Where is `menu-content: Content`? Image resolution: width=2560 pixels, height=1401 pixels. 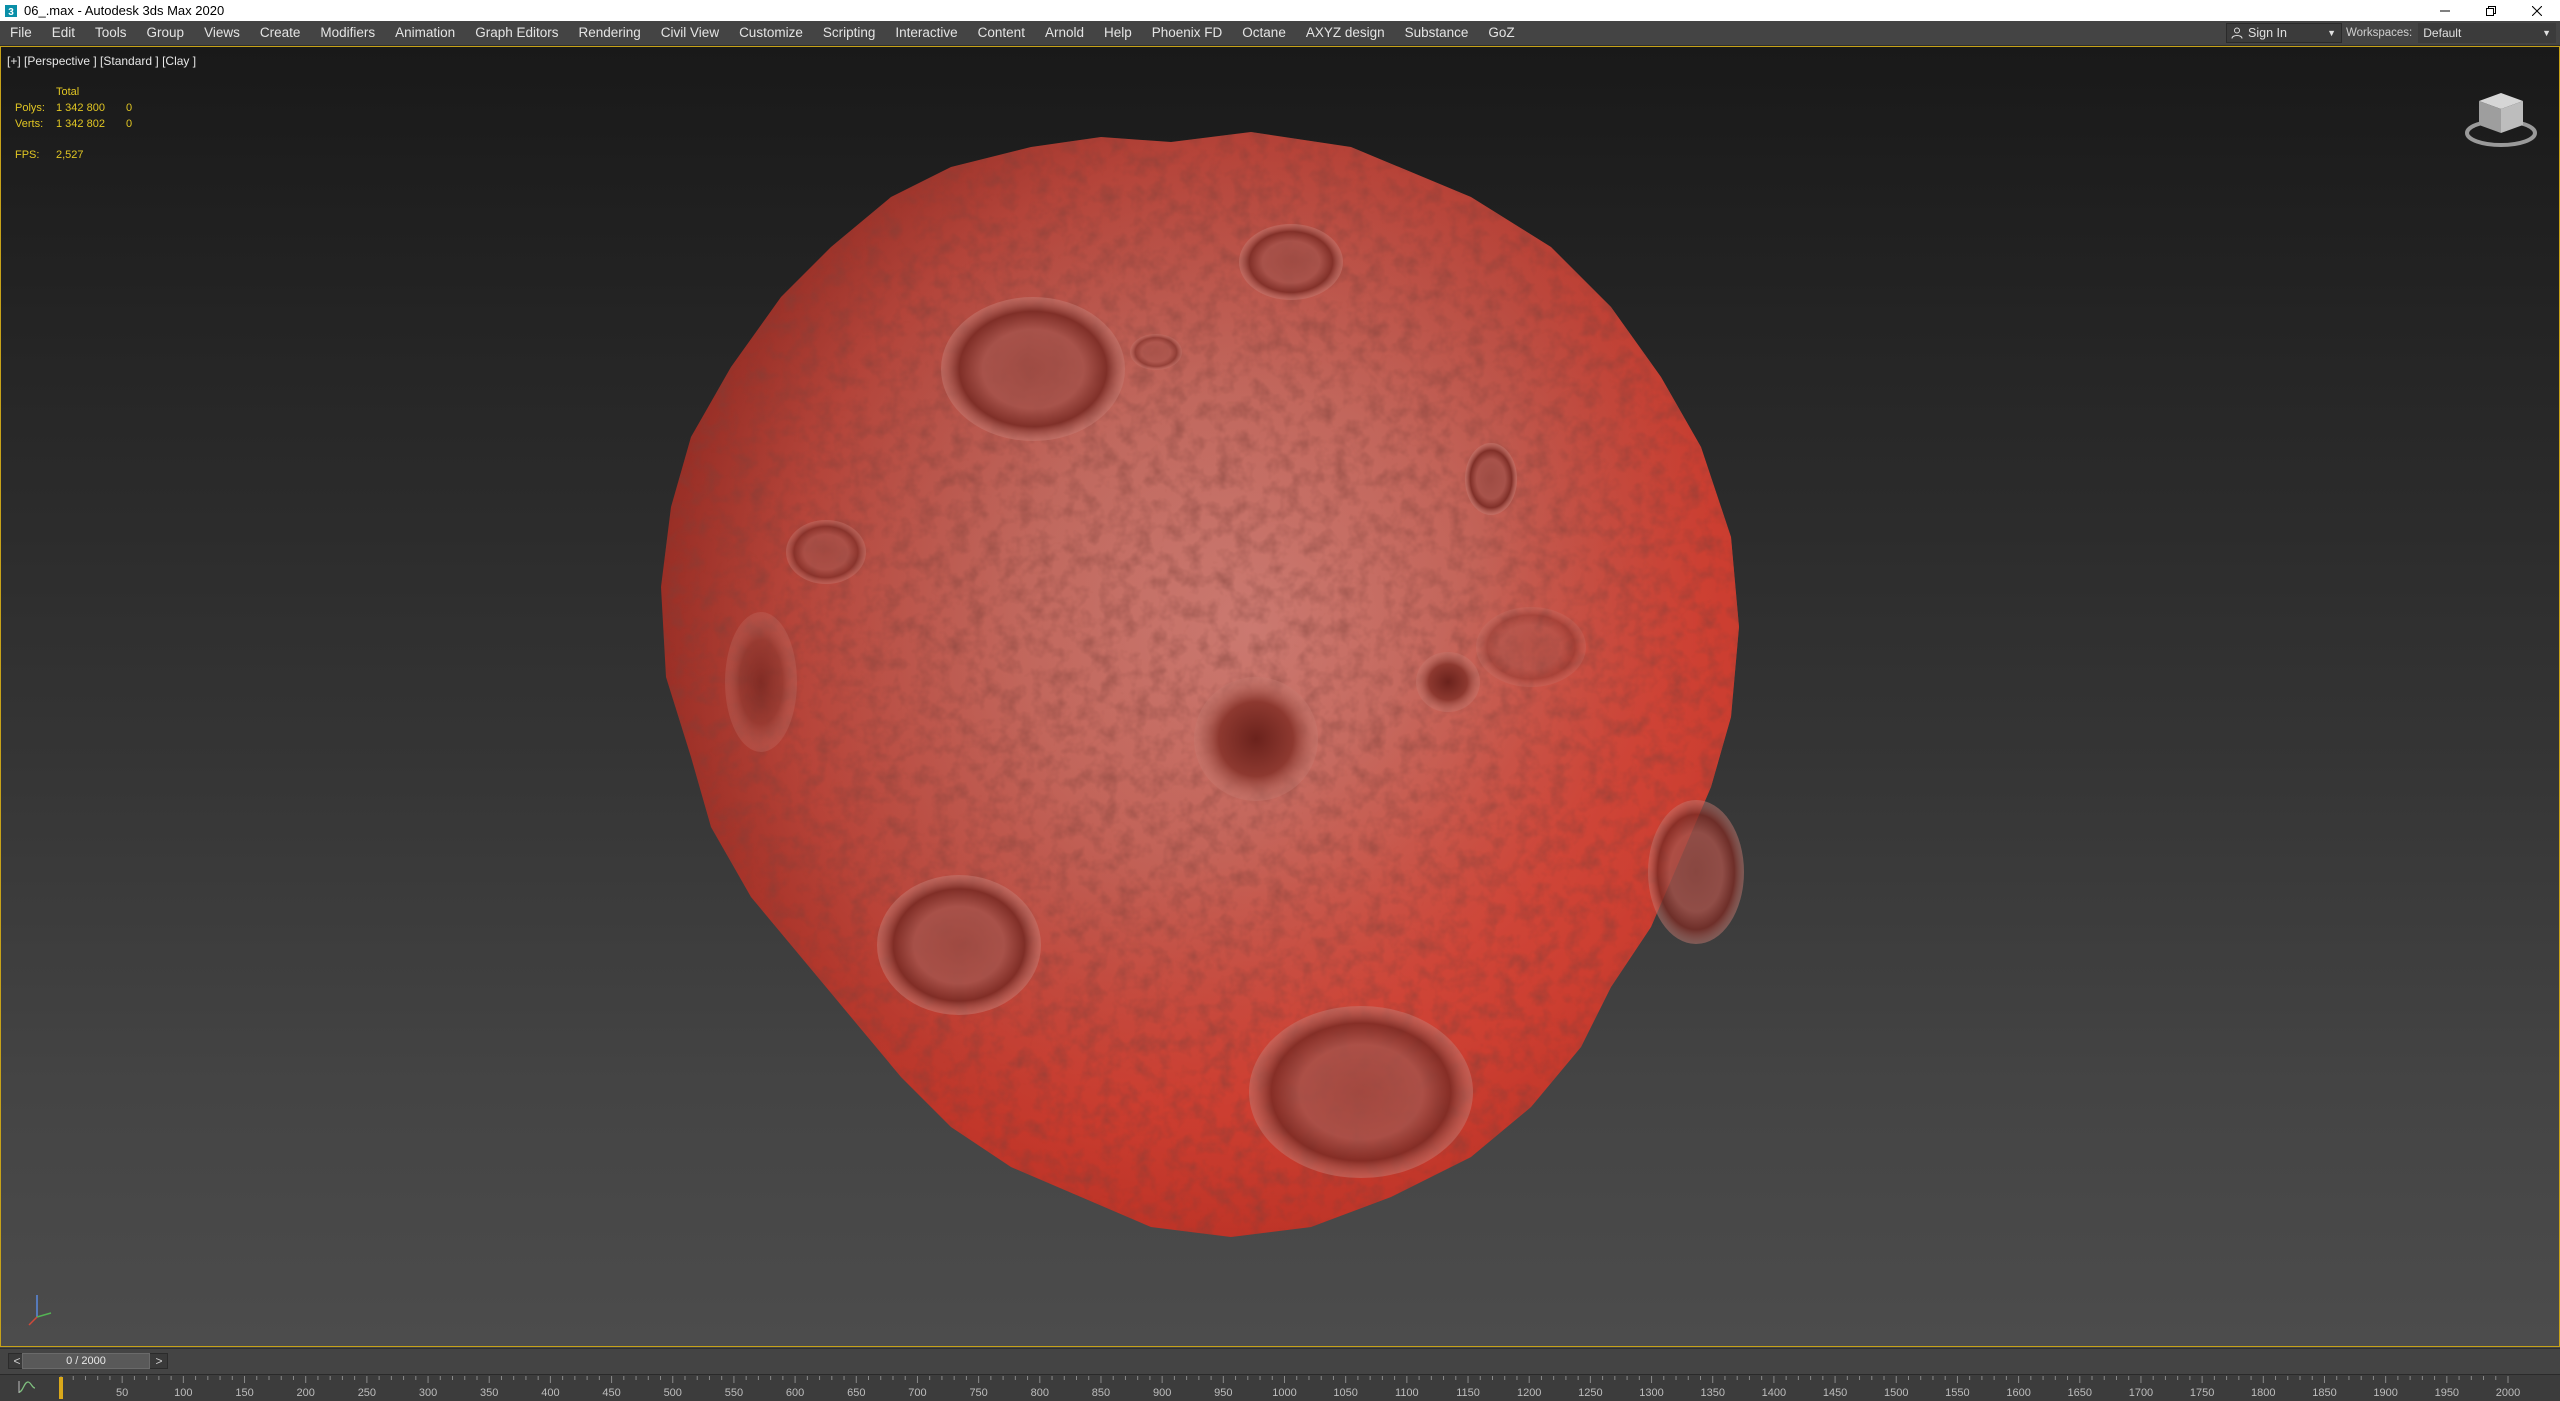 menu-content: Content is located at coordinates (1001, 33).